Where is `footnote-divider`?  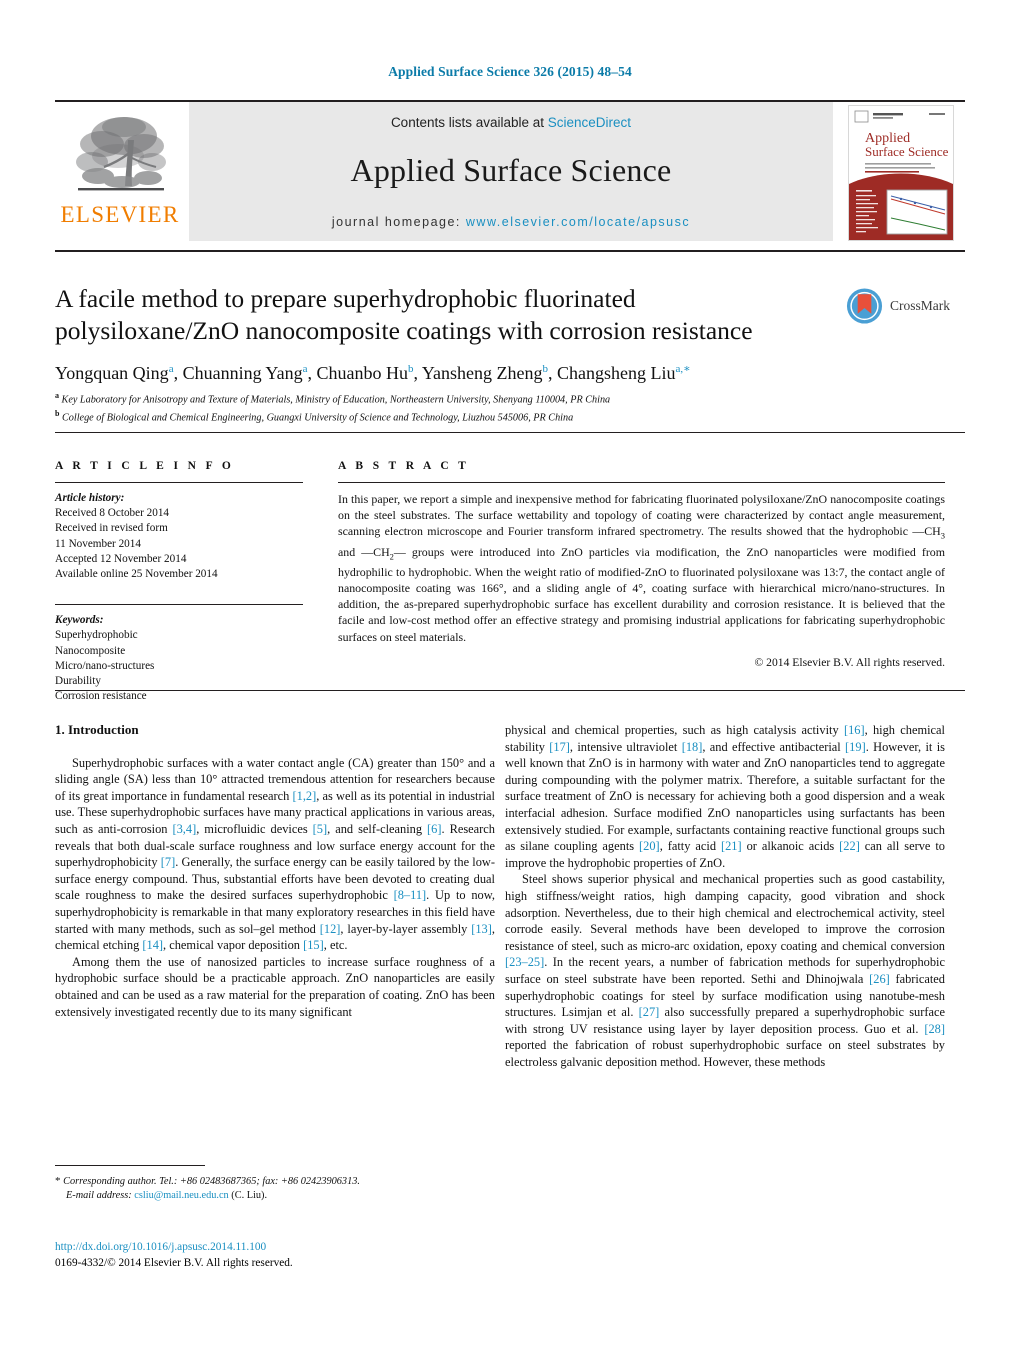
footnote-divider is located at coordinates (130, 1165).